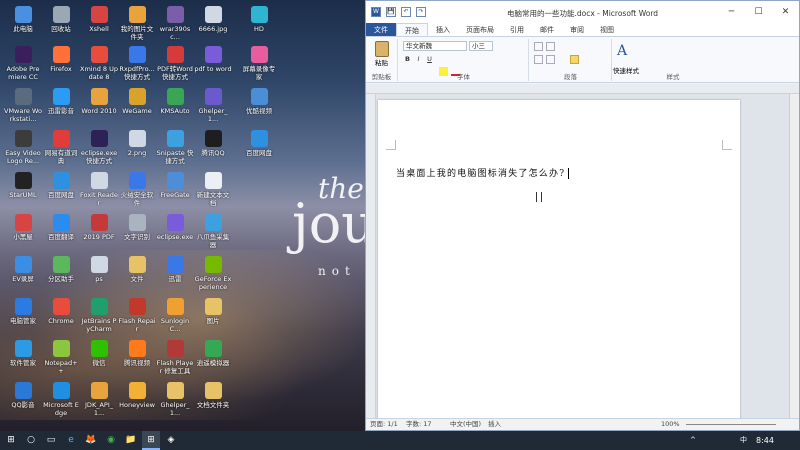  I want to click on font-name-combo: 华文新魏, so click(435, 46).